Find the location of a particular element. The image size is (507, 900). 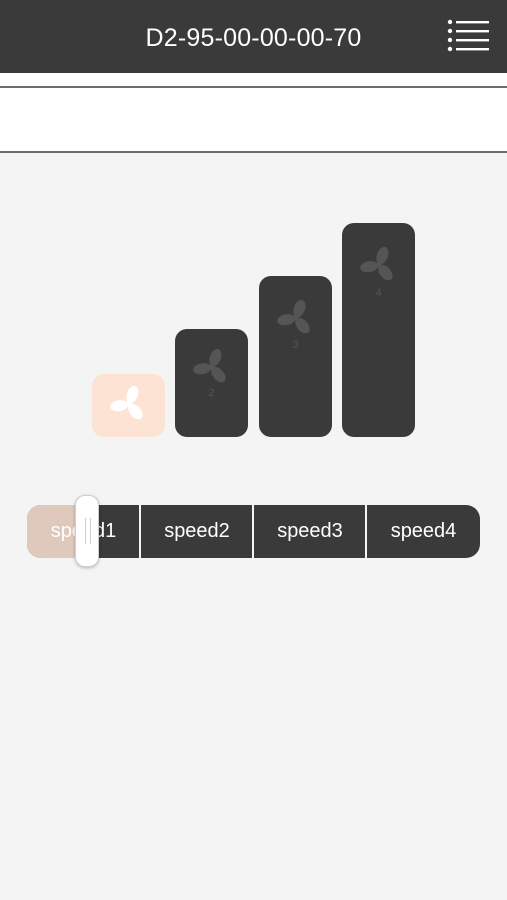

fan-level-4: 4 is located at coordinates (378, 330).